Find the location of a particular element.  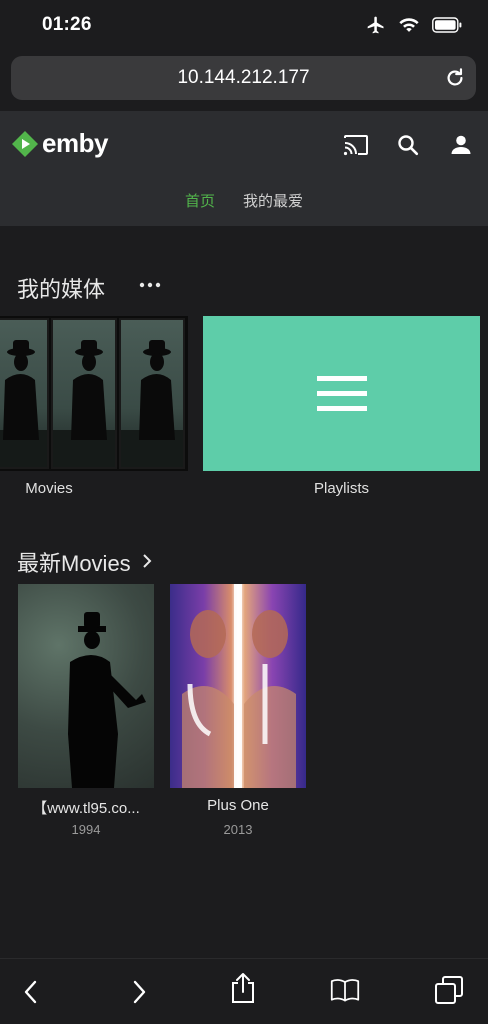

back-icon is located at coordinates (30, 992).